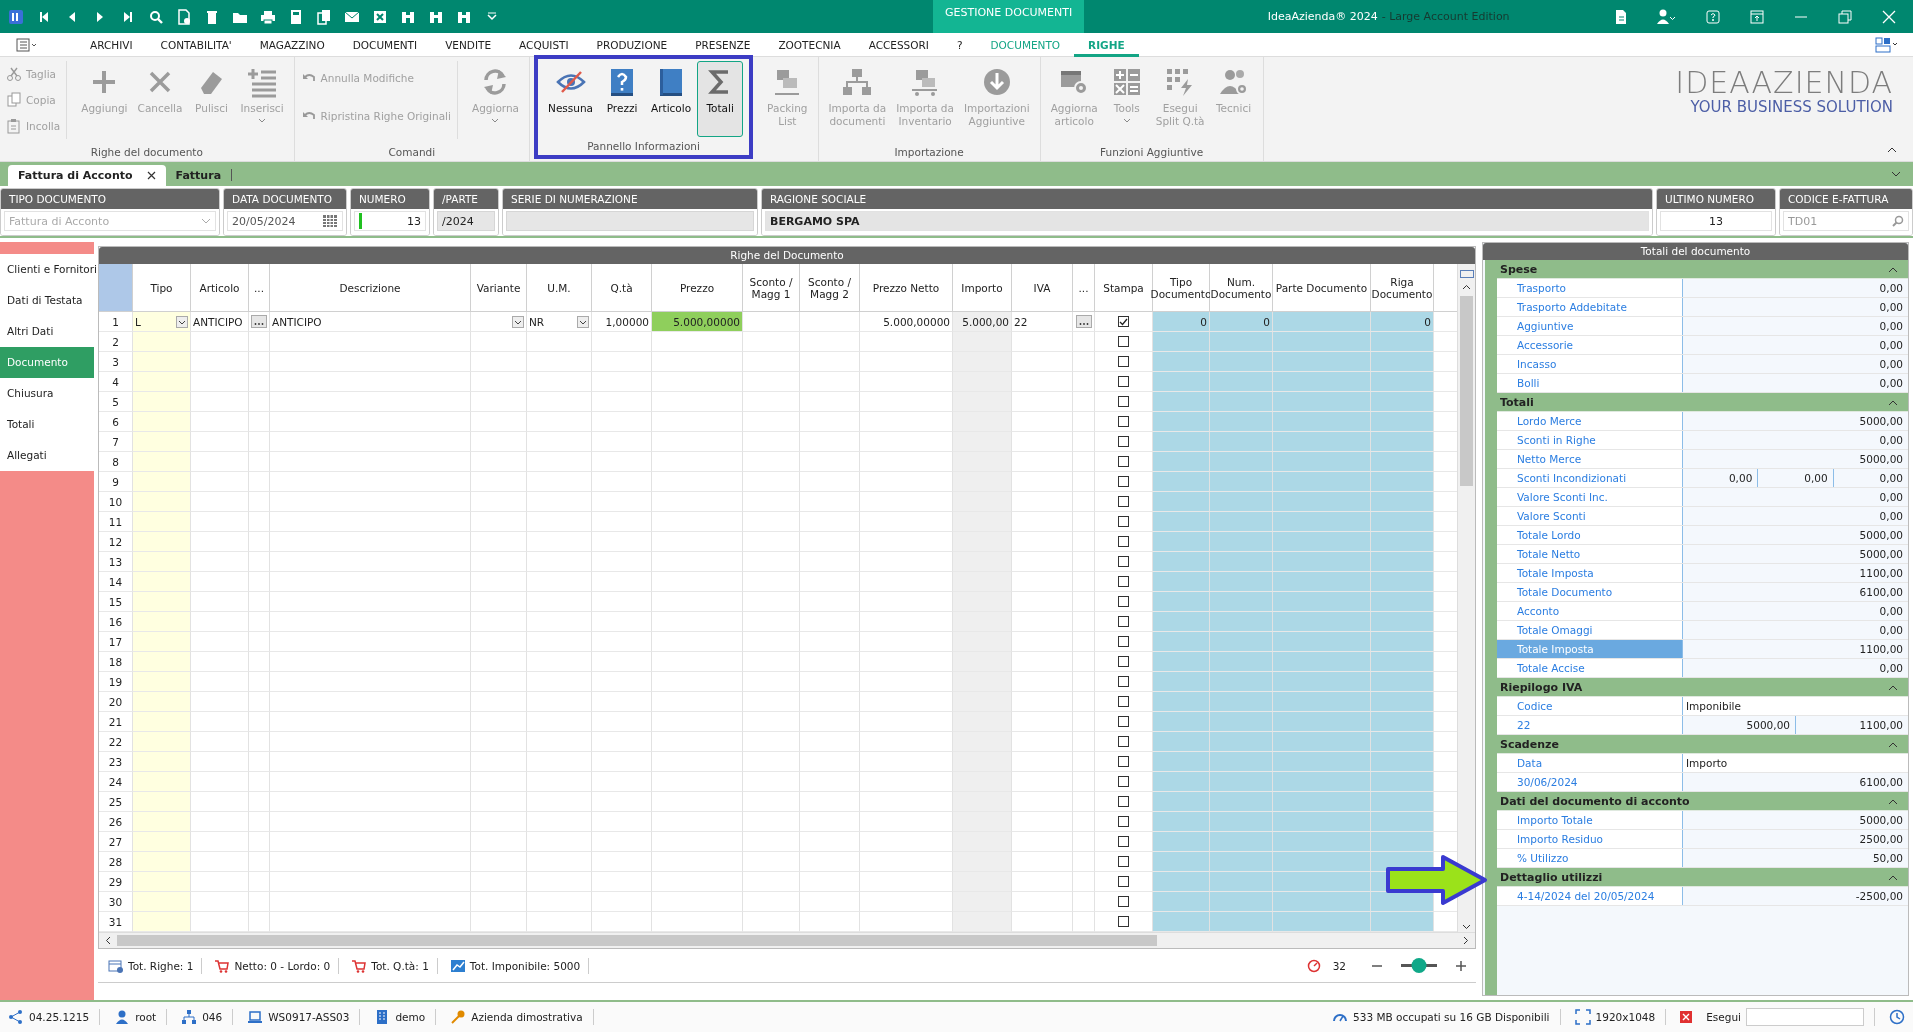 The height and width of the screenshot is (1032, 1913). What do you see at coordinates (1621, 16) in the screenshot?
I see `document-icon` at bounding box center [1621, 16].